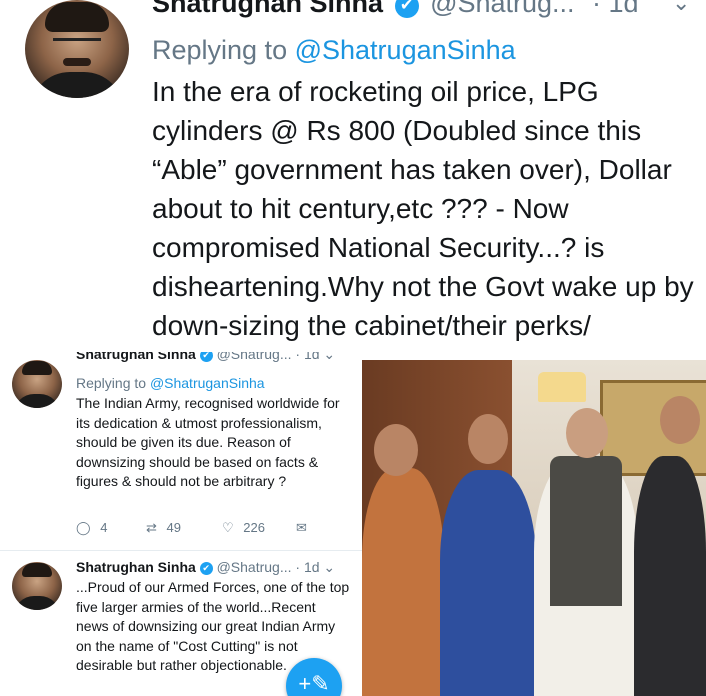 Image resolution: width=706 pixels, height=696 pixels. What do you see at coordinates (587, 433) in the screenshot?
I see `photo-person-3-head` at bounding box center [587, 433].